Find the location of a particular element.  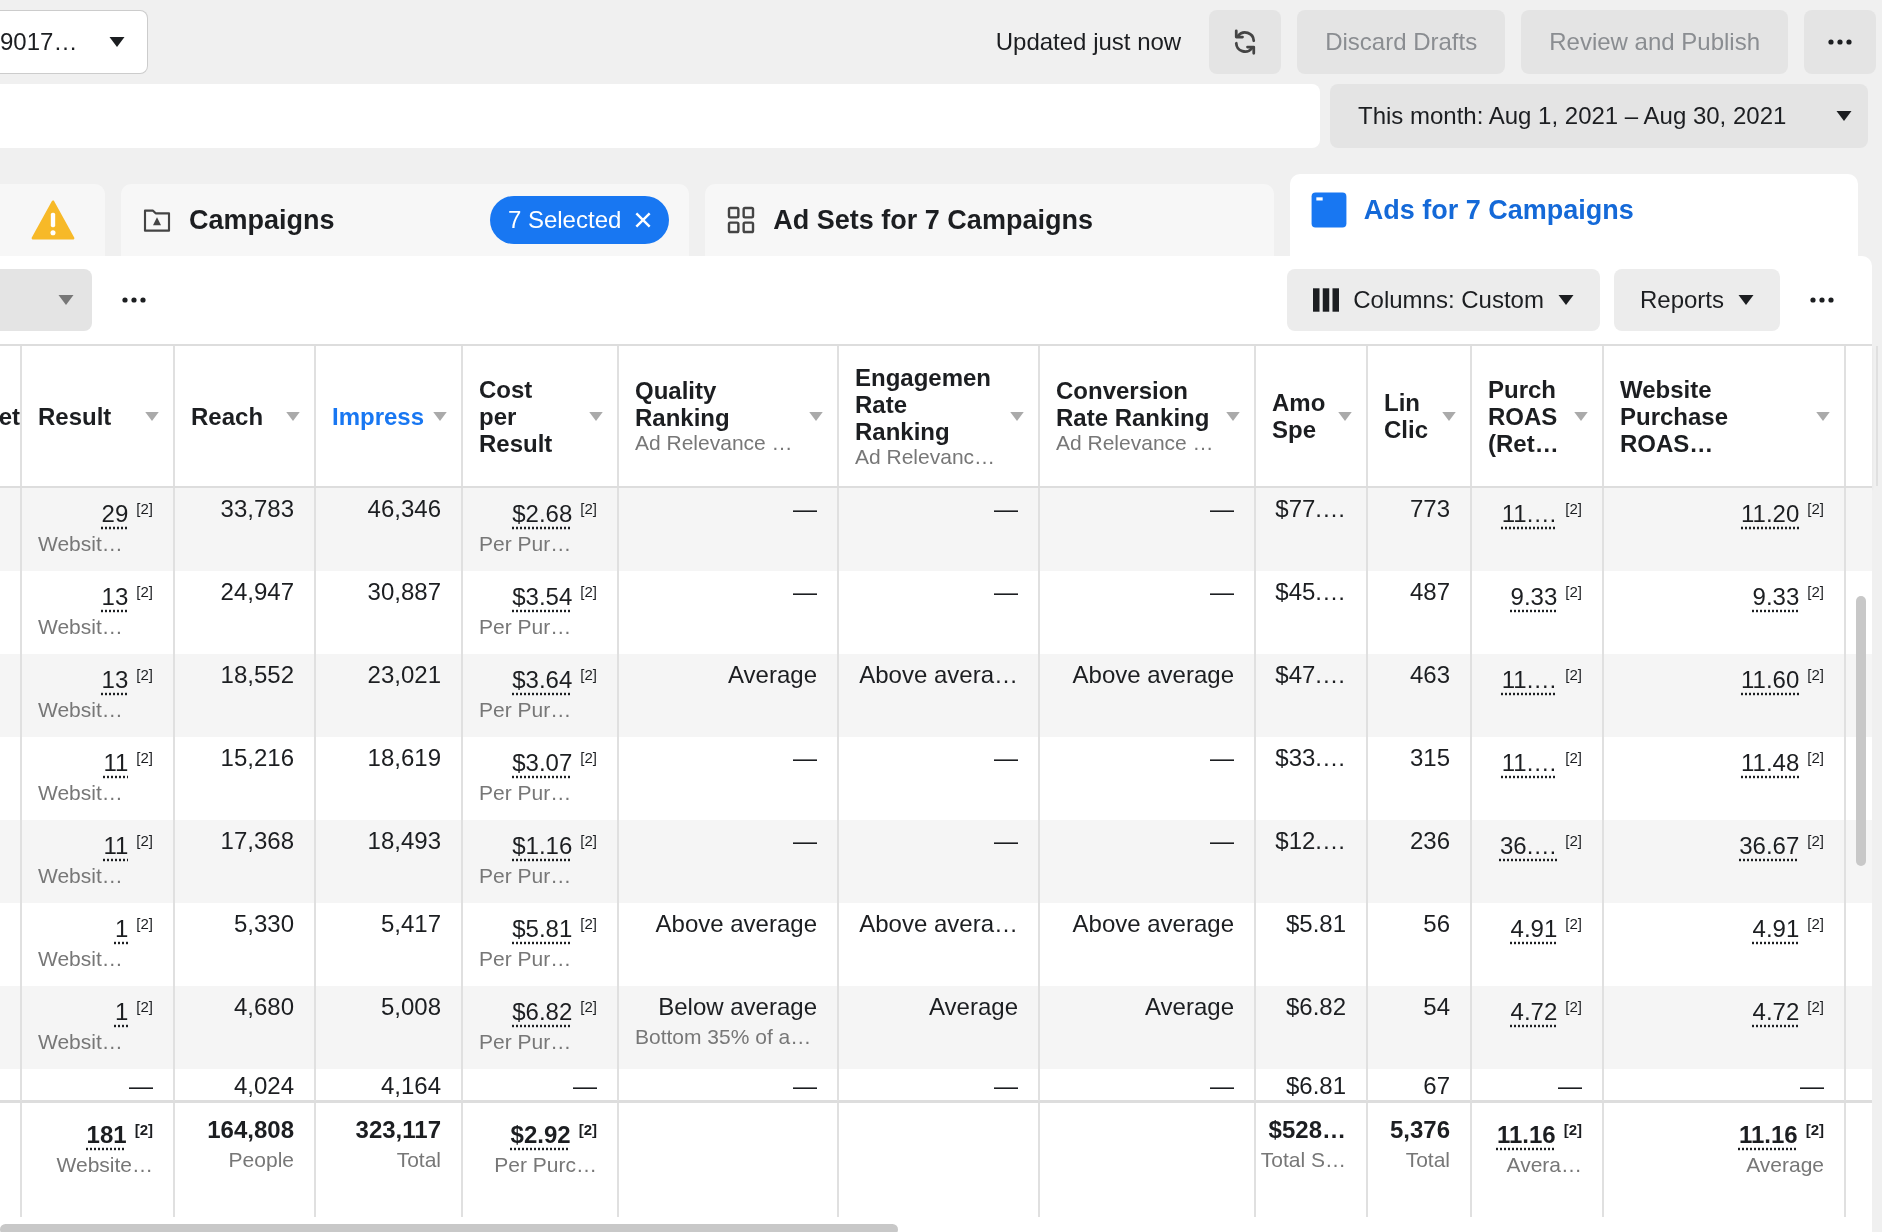

table-cell: 33,783 is located at coordinates (257, 509).